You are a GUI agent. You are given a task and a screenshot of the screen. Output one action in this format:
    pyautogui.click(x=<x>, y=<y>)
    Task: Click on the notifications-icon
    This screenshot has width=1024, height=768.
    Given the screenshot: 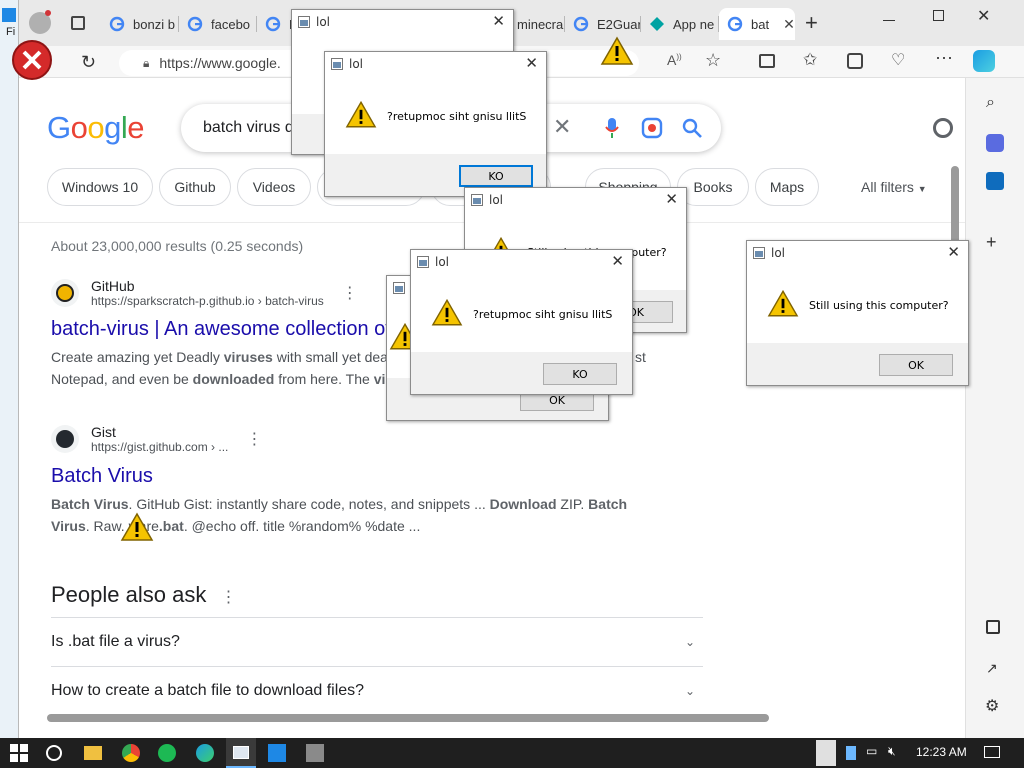 What is the action you would take?
    pyautogui.click(x=992, y=752)
    